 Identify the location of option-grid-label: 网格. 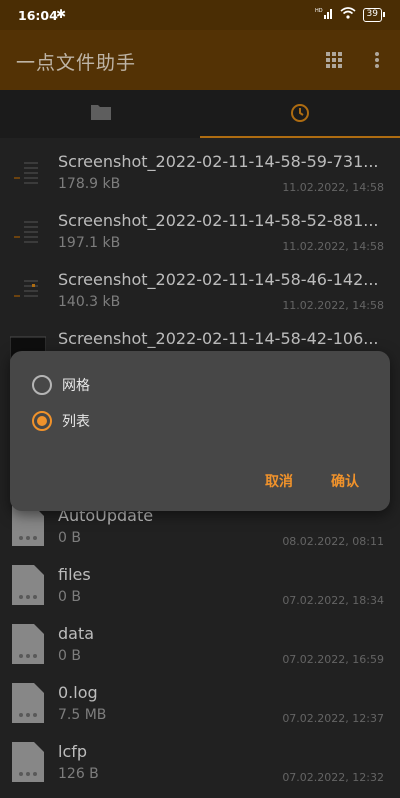
(76, 386).